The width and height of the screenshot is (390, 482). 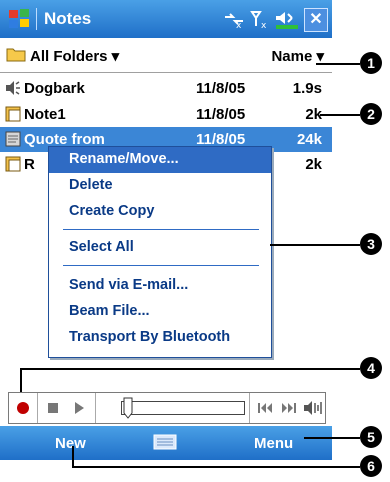 I want to click on app-title: Notes, so click(x=68, y=18).